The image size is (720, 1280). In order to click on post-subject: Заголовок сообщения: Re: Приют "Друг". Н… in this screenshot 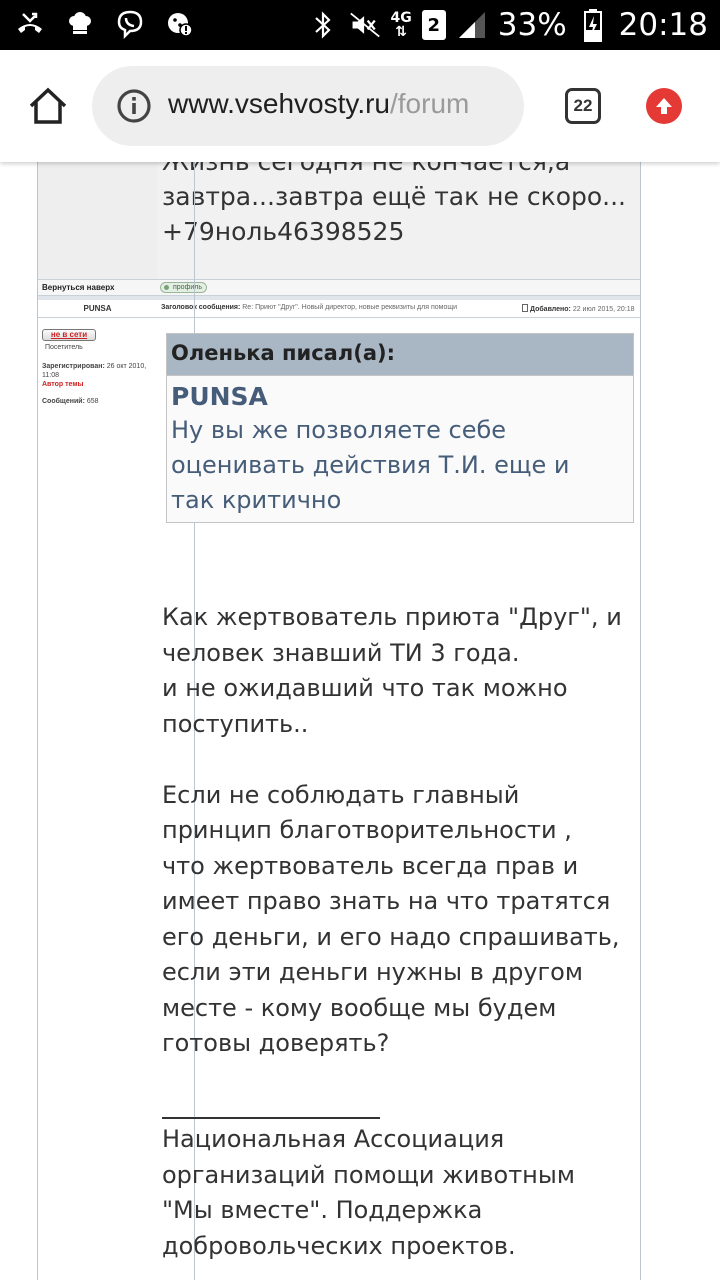, I will do `click(309, 307)`.